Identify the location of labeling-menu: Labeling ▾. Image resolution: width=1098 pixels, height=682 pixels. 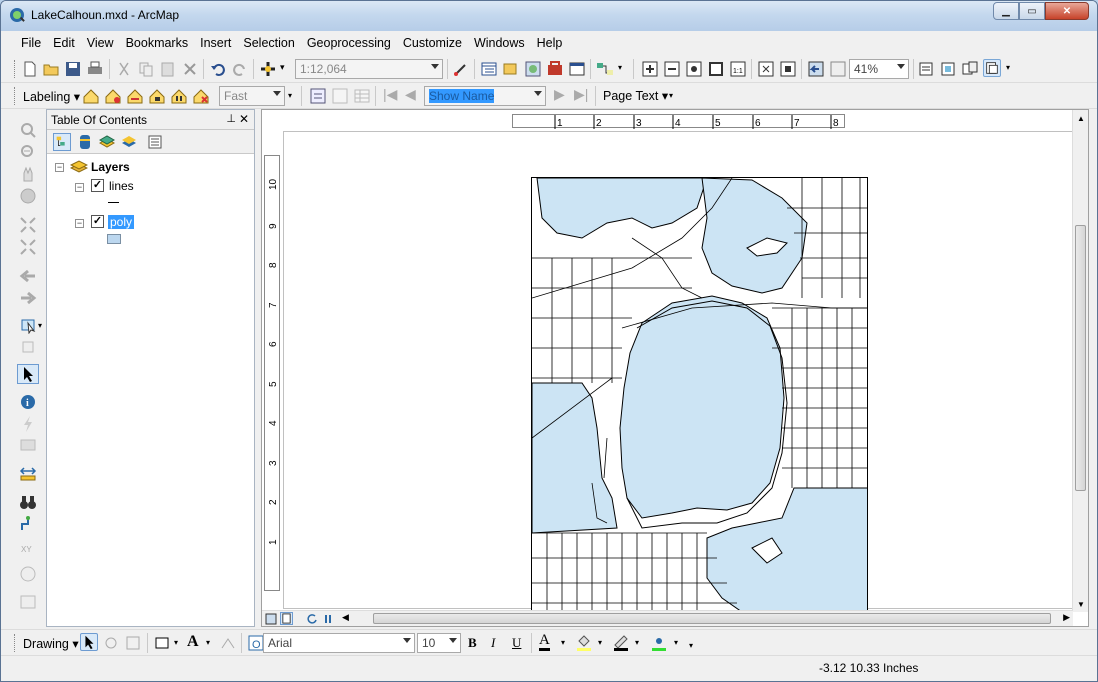
(51, 96).